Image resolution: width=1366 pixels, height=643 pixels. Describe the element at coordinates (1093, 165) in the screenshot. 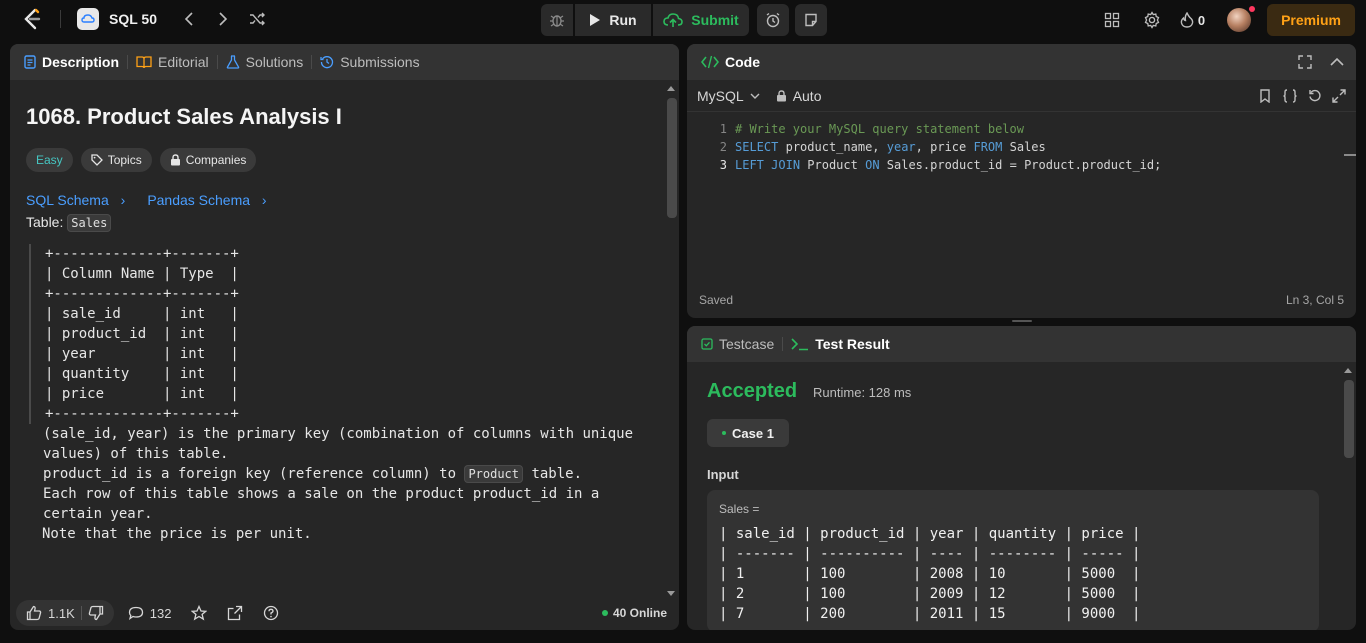

I see `code-token: Product.product_id;` at that location.